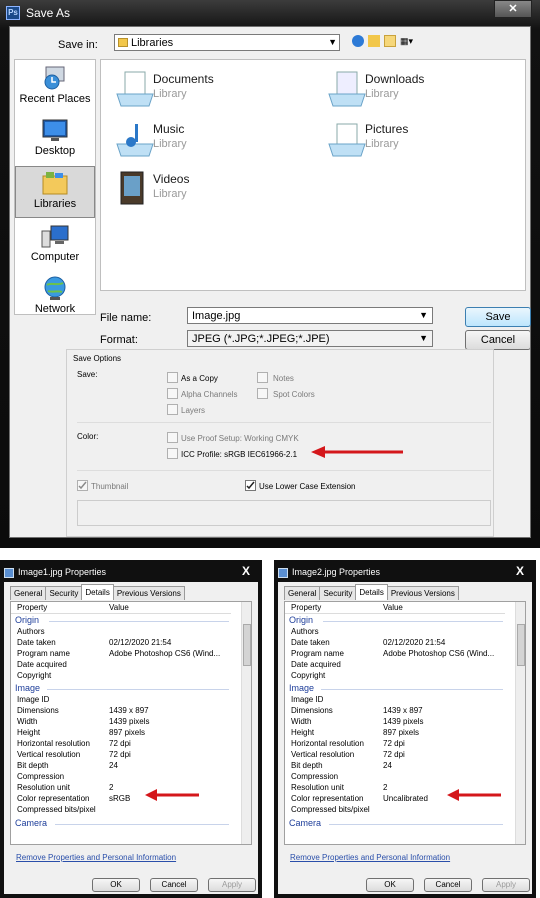 The image size is (540, 898). Describe the element at coordinates (183, 79) in the screenshot. I see `library-name: Documents` at that location.